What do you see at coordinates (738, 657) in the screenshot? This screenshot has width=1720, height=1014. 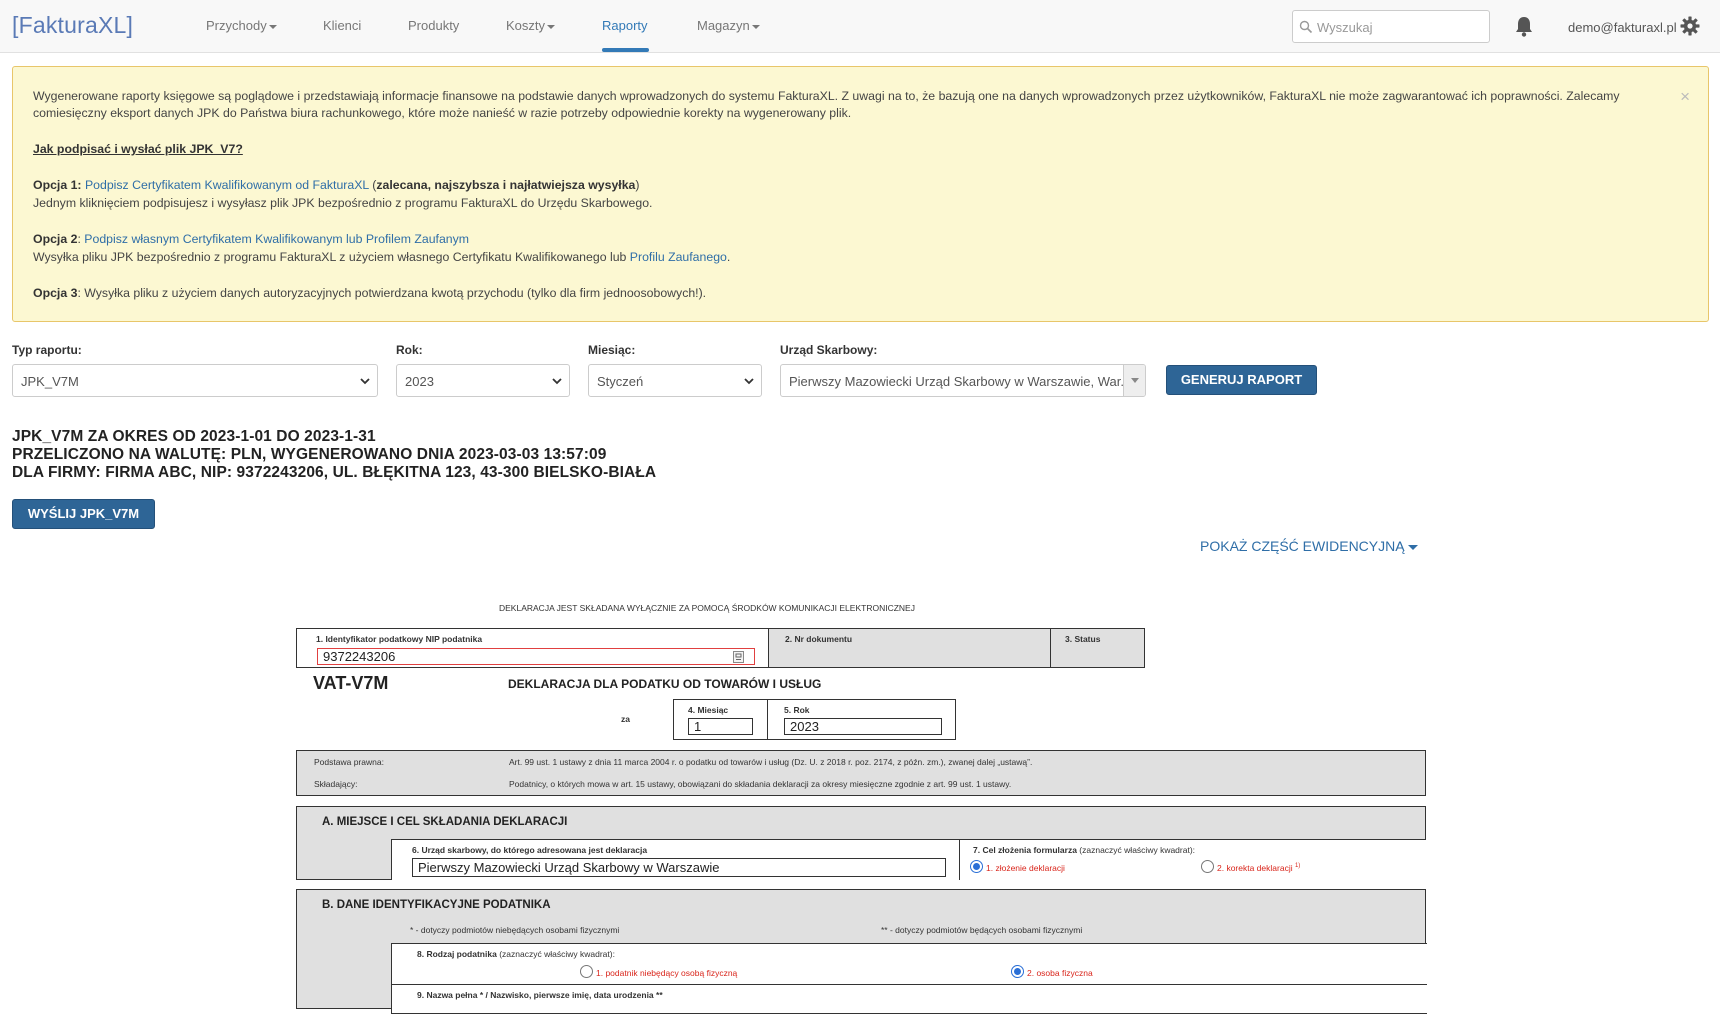 I see `keyboard-icon` at bounding box center [738, 657].